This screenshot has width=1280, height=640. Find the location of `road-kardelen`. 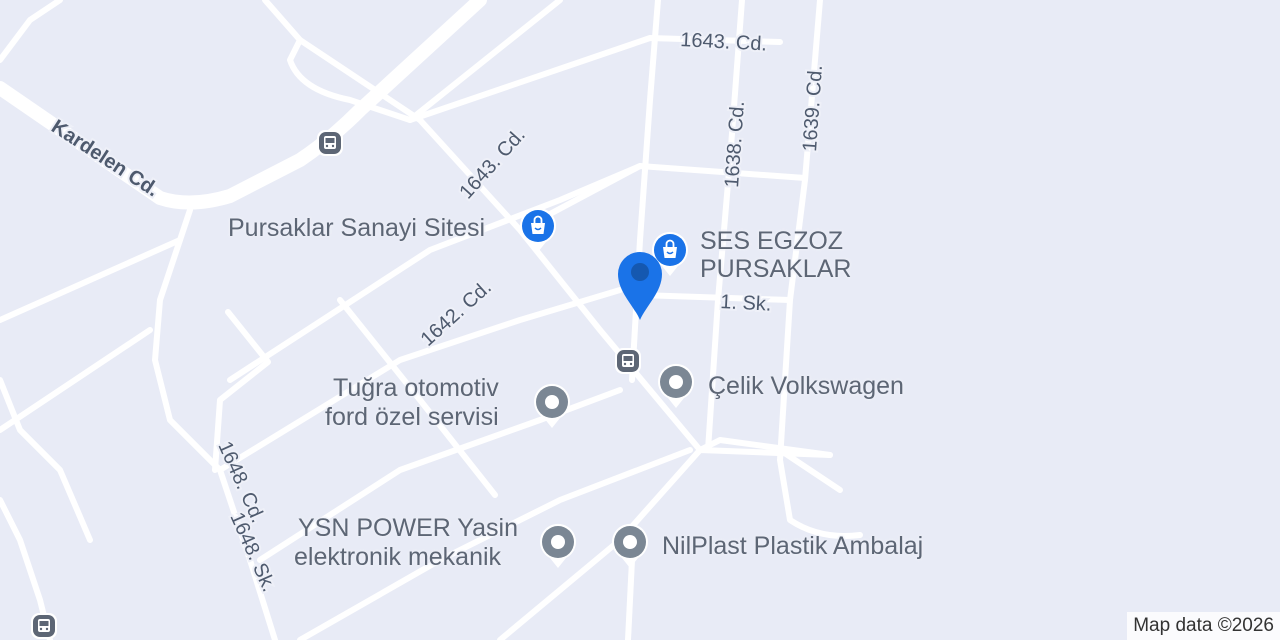

road-kardelen is located at coordinates (243, 105).